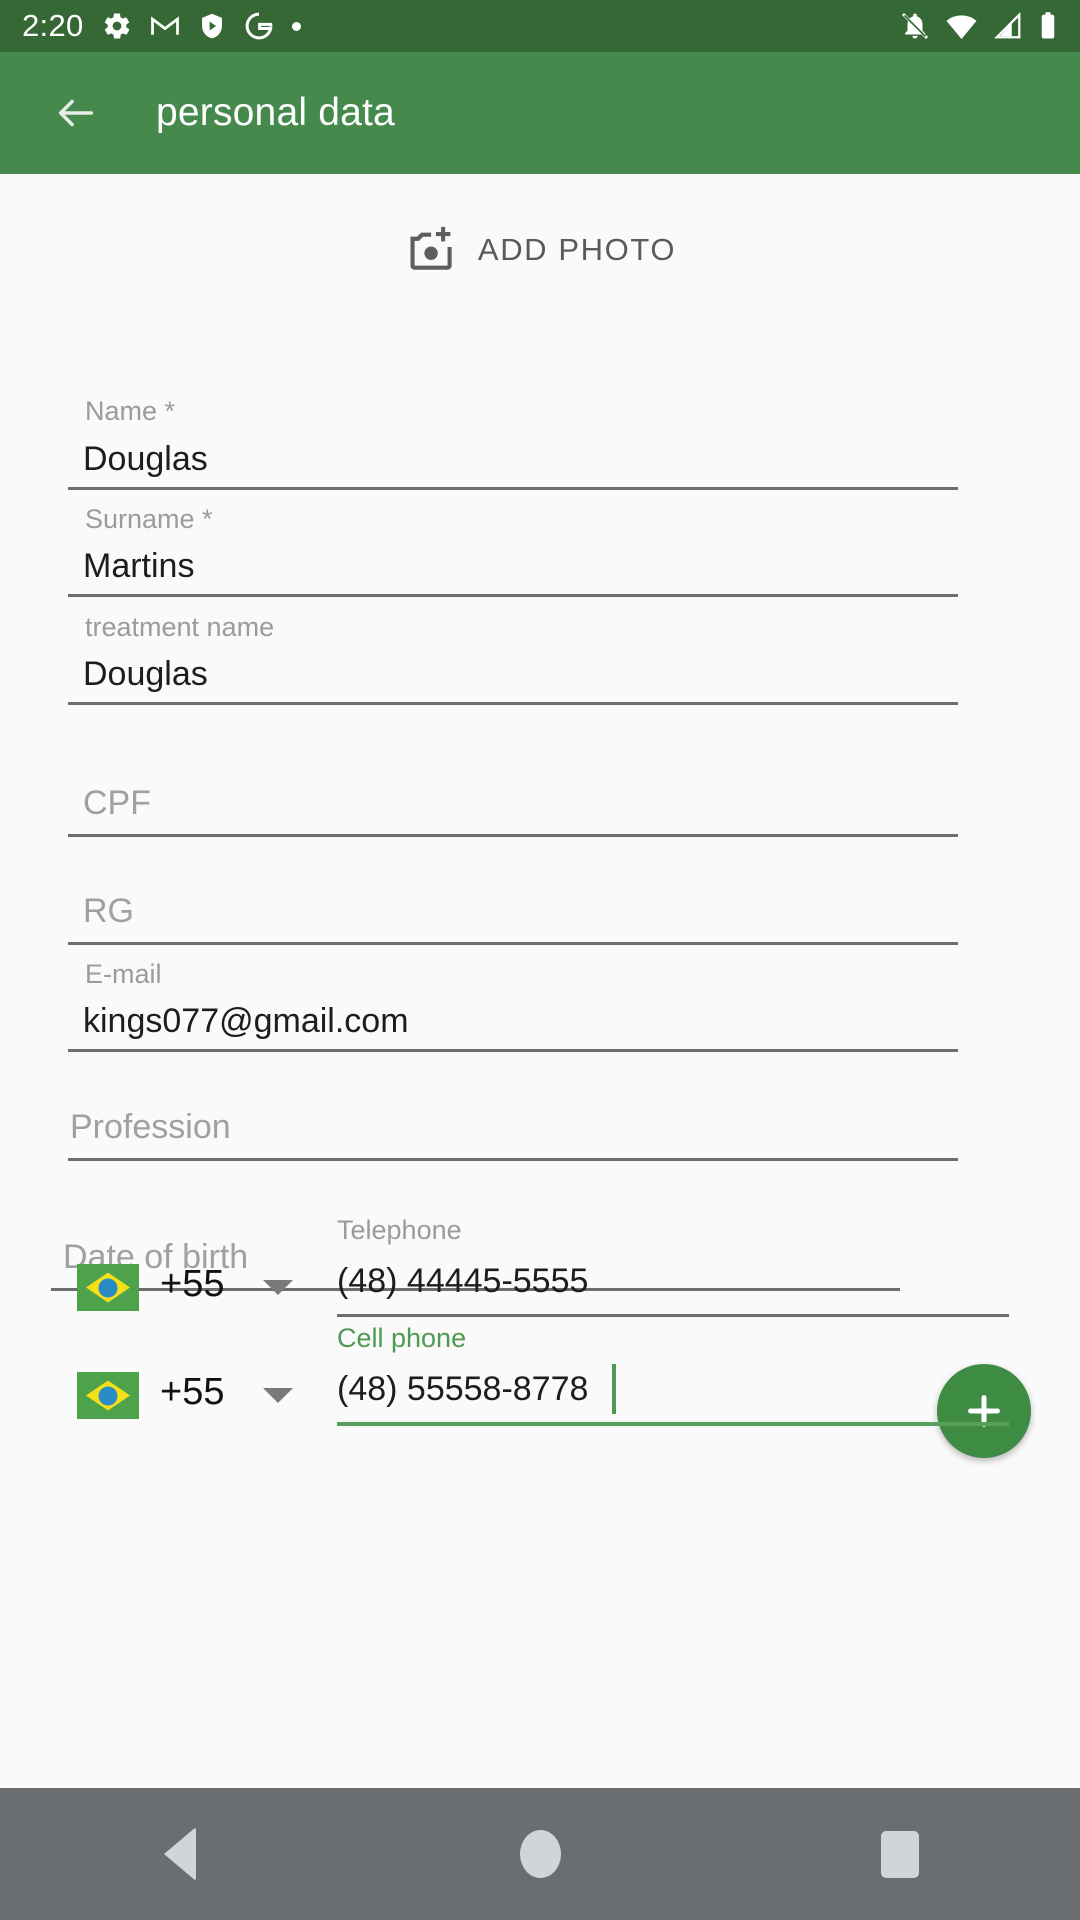 The image size is (1080, 1920). What do you see at coordinates (513, 1050) in the screenshot?
I see `field-email-underline` at bounding box center [513, 1050].